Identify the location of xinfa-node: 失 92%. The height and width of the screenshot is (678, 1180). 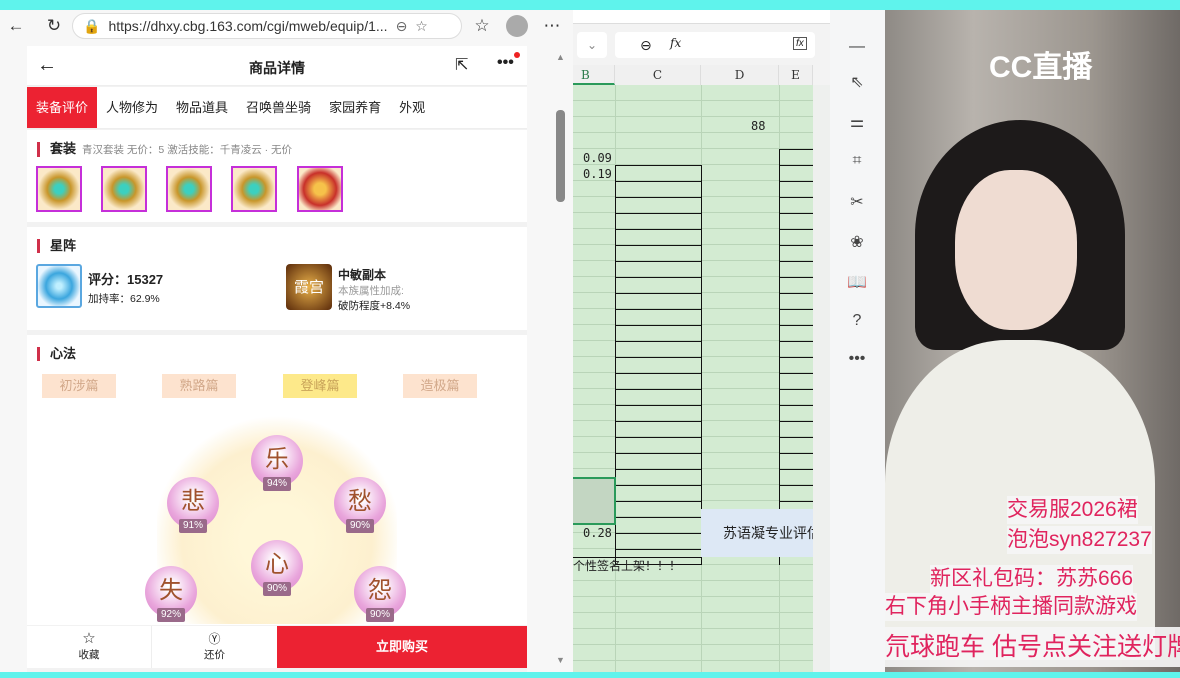
(171, 594).